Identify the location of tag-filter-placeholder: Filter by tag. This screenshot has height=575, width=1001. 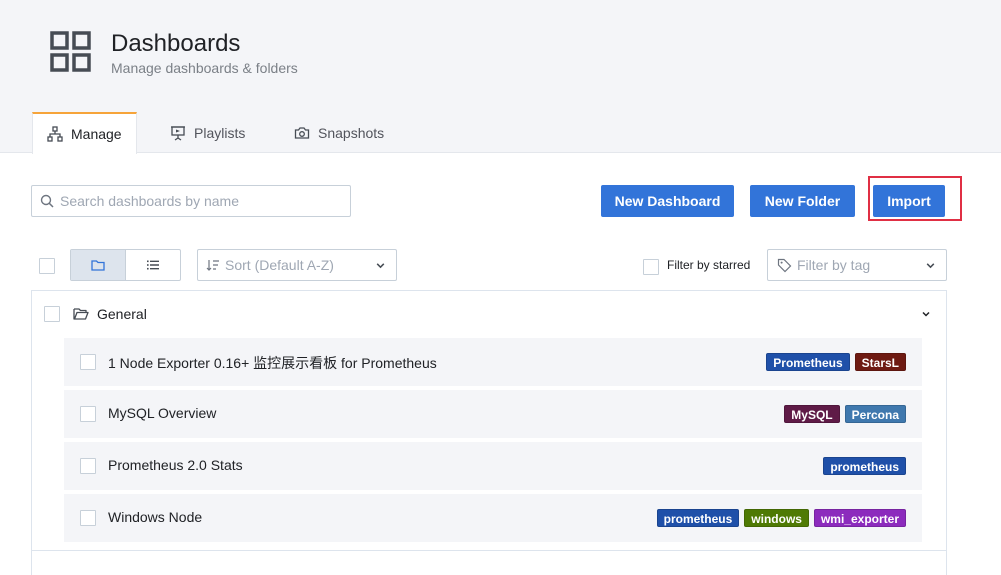
(834, 265).